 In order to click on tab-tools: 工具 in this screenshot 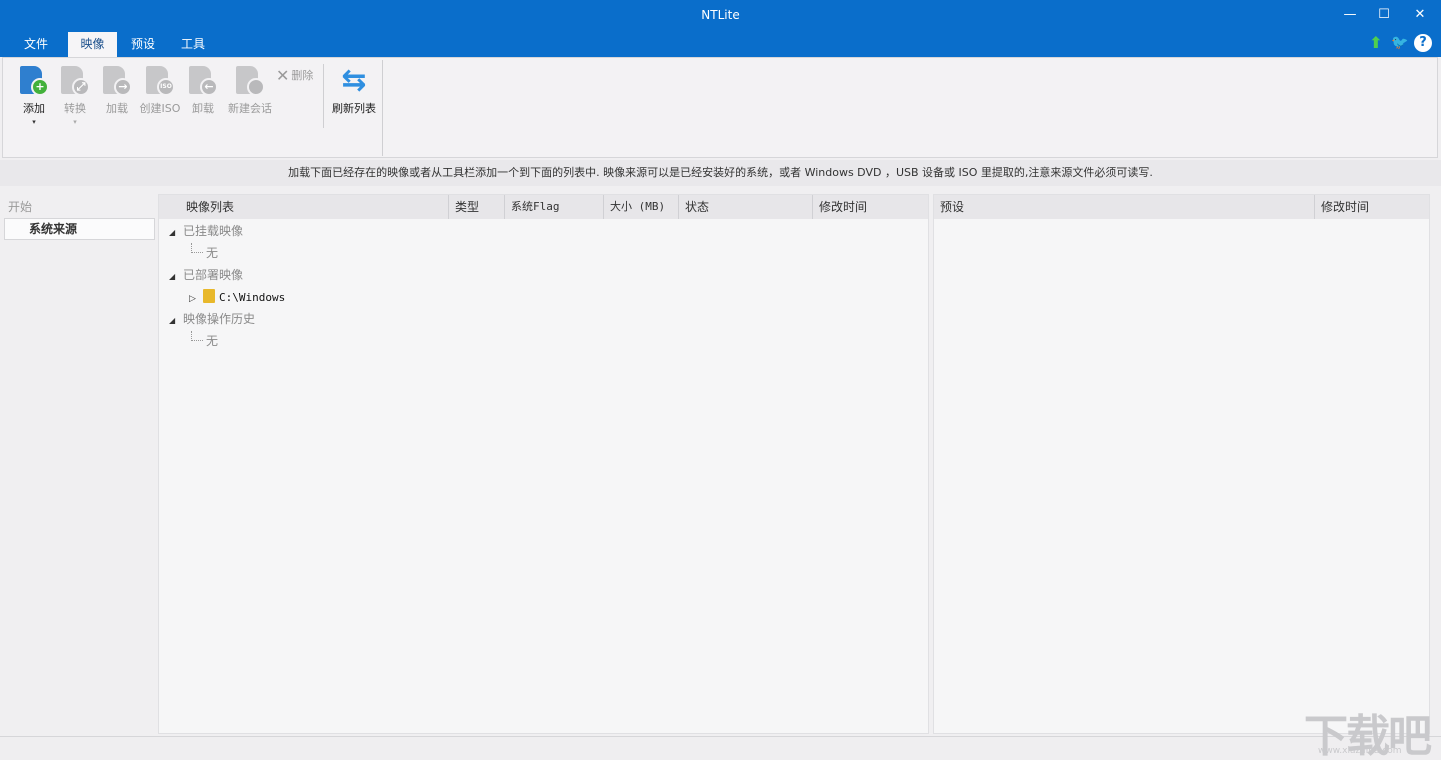, I will do `click(193, 44)`.